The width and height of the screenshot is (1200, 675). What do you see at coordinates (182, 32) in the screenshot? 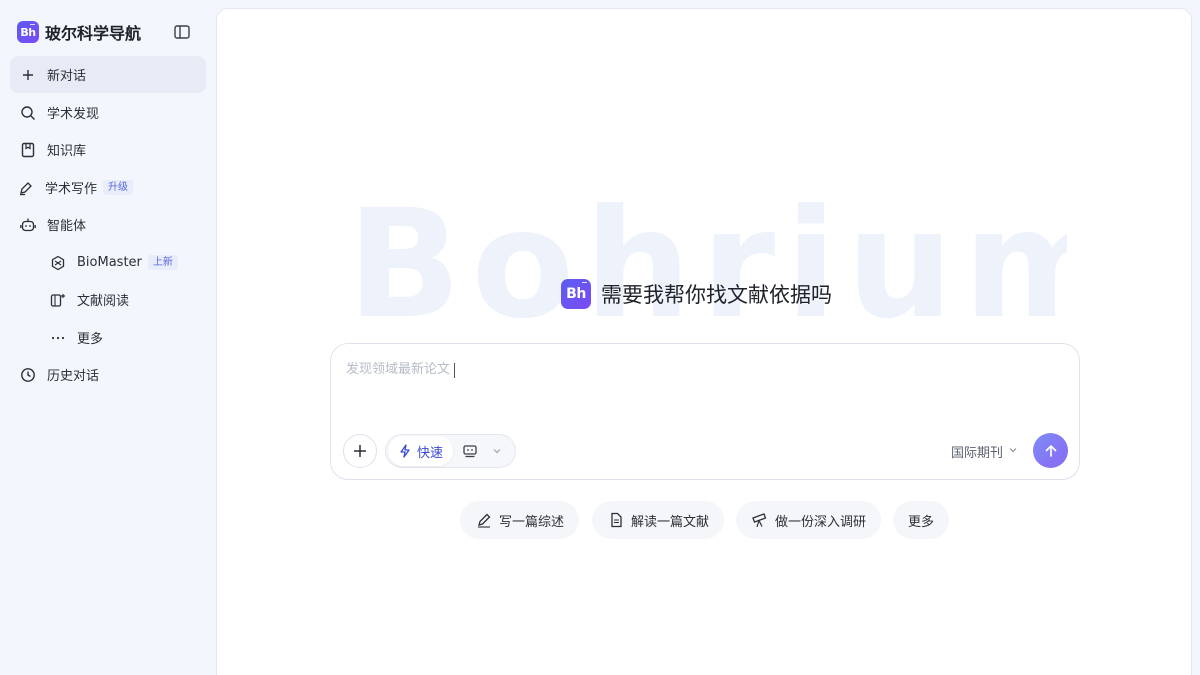
I see `sidebar-collapse-icon` at bounding box center [182, 32].